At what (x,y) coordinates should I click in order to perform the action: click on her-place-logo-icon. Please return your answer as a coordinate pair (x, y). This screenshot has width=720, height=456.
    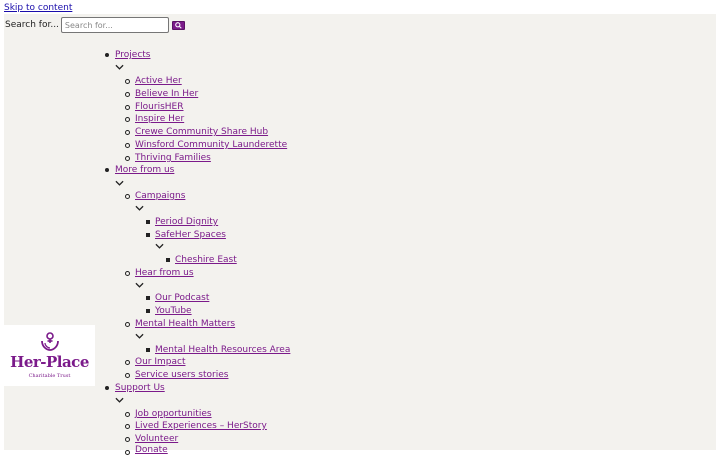
    Looking at the image, I should click on (50, 341).